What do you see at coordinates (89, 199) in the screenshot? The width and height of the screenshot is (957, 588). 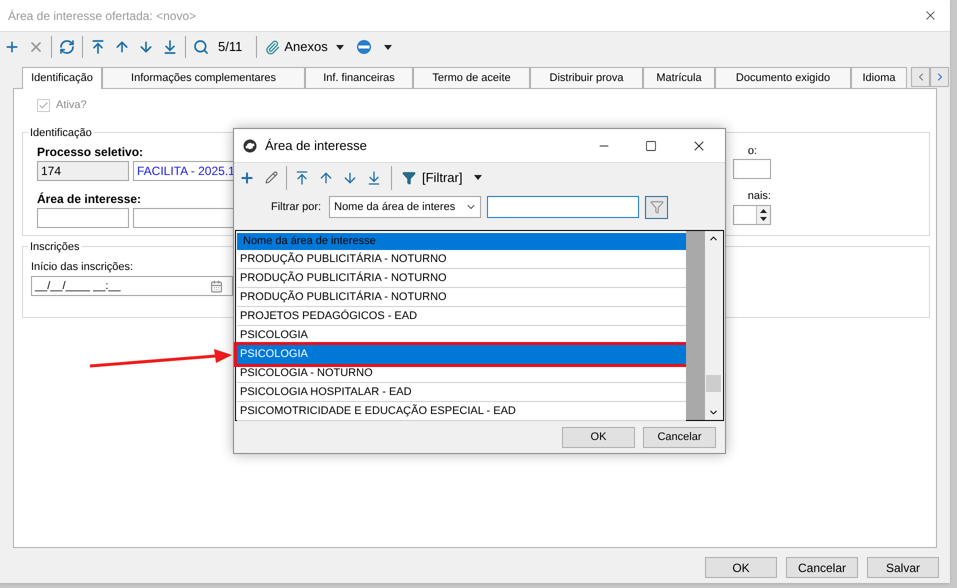 I see `field-label: Área de interesse:` at bounding box center [89, 199].